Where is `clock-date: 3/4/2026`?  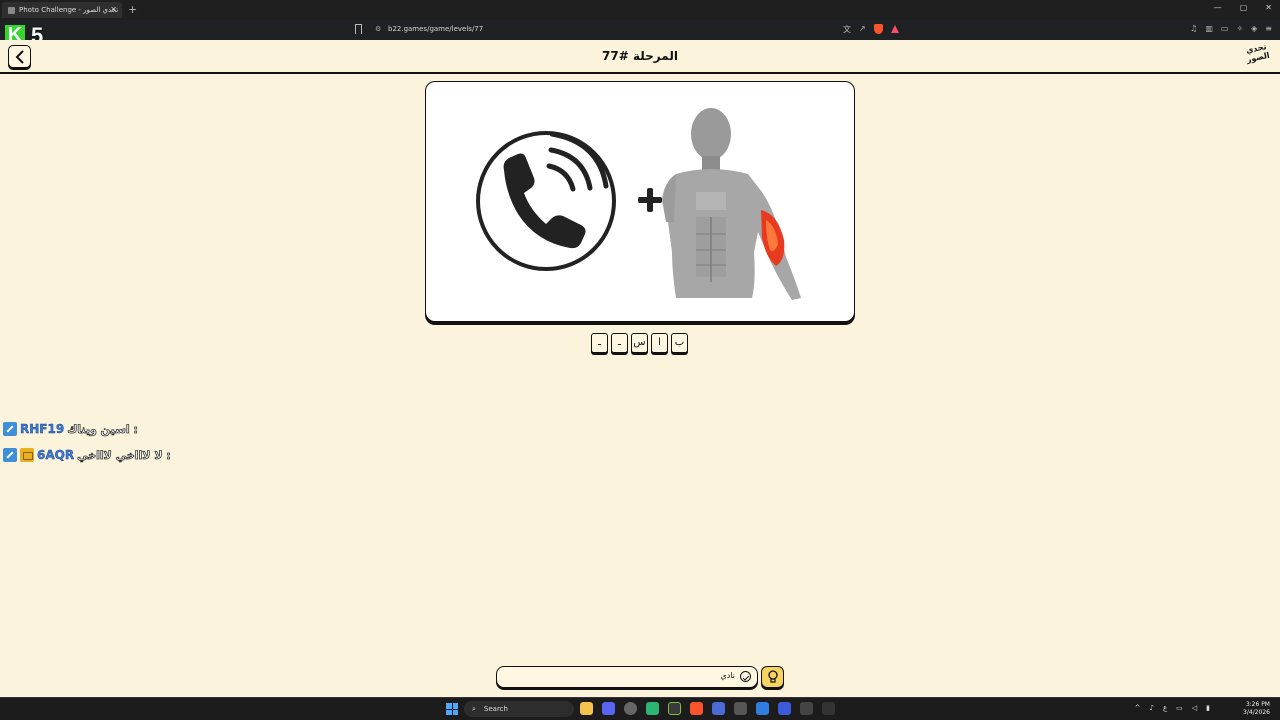 clock-date: 3/4/2026 is located at coordinates (1256, 712).